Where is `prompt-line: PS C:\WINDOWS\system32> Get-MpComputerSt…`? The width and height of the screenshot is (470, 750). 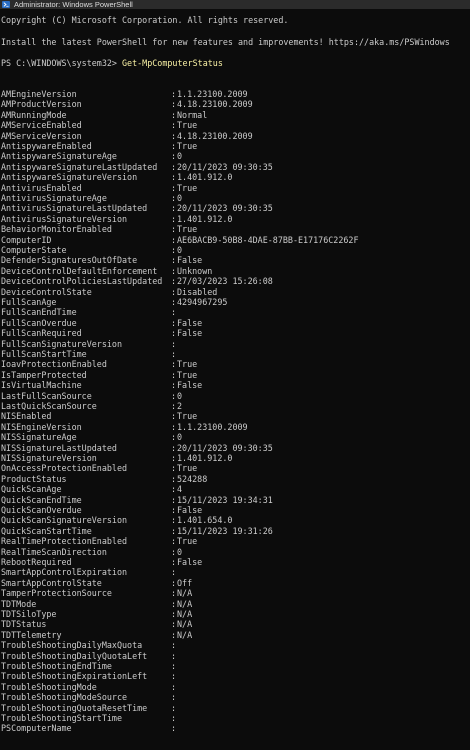
prompt-line: PS C:\WINDOWS\system32> Get-MpComputerSt… is located at coordinates (112, 63).